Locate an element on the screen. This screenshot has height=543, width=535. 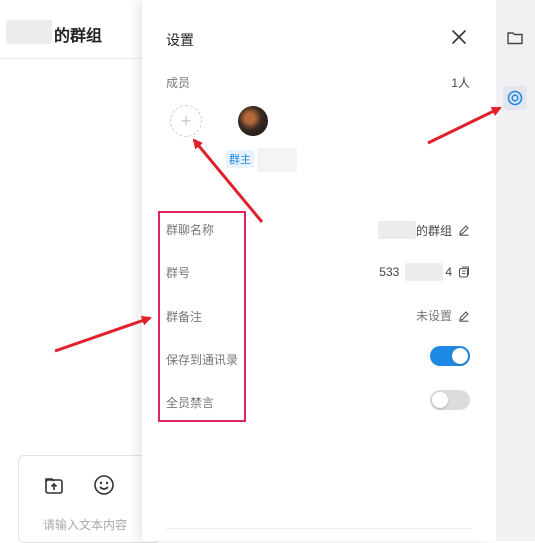
members-label: 成员 is located at coordinates (178, 83).